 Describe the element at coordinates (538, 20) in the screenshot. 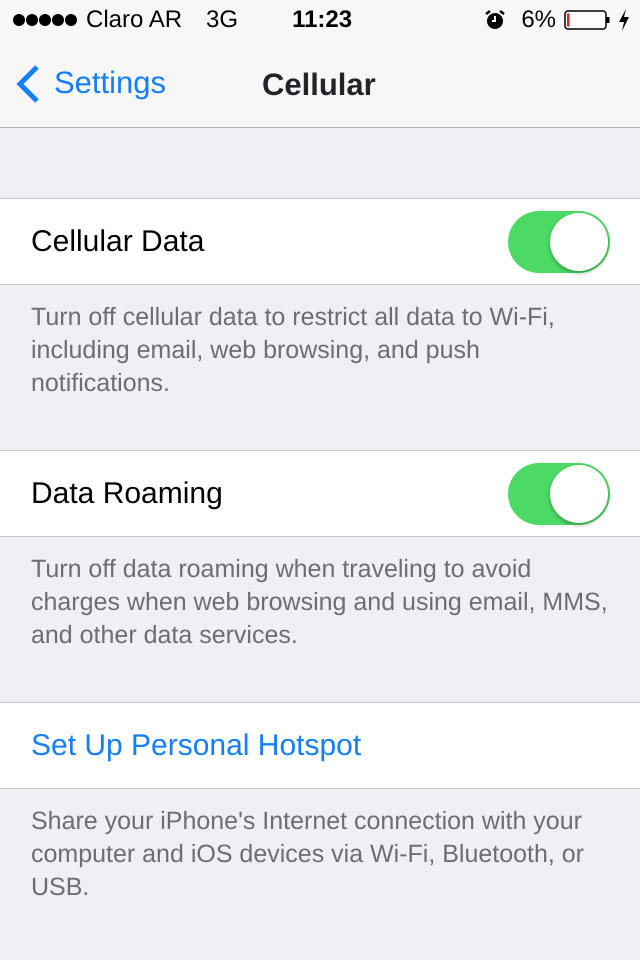

I see `battery-percent: 6%` at that location.